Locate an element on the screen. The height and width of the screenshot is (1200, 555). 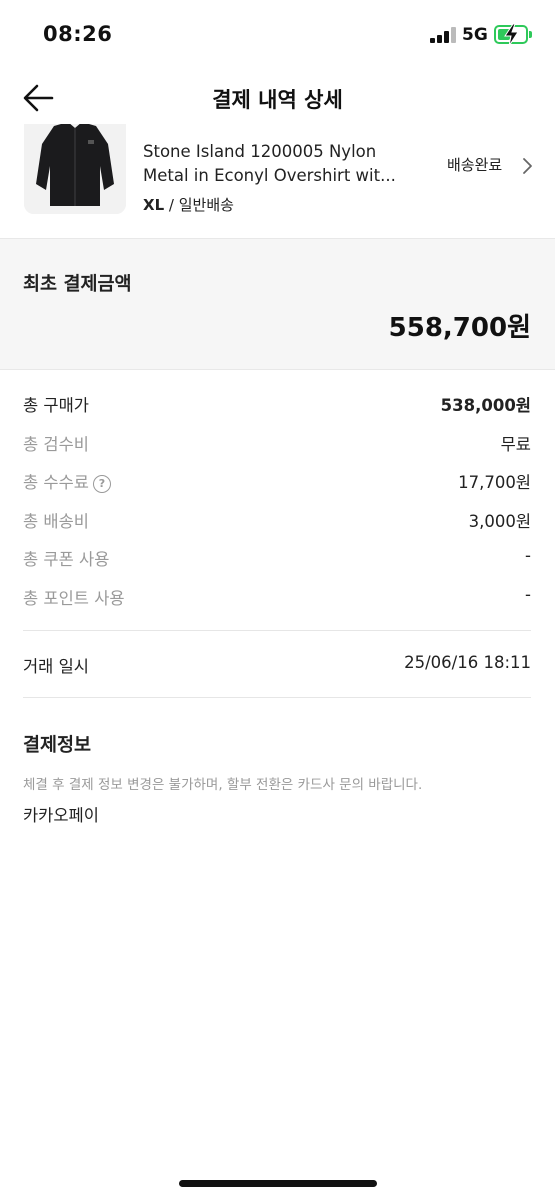
payment-method: 카카오페이 is located at coordinates (61, 815).